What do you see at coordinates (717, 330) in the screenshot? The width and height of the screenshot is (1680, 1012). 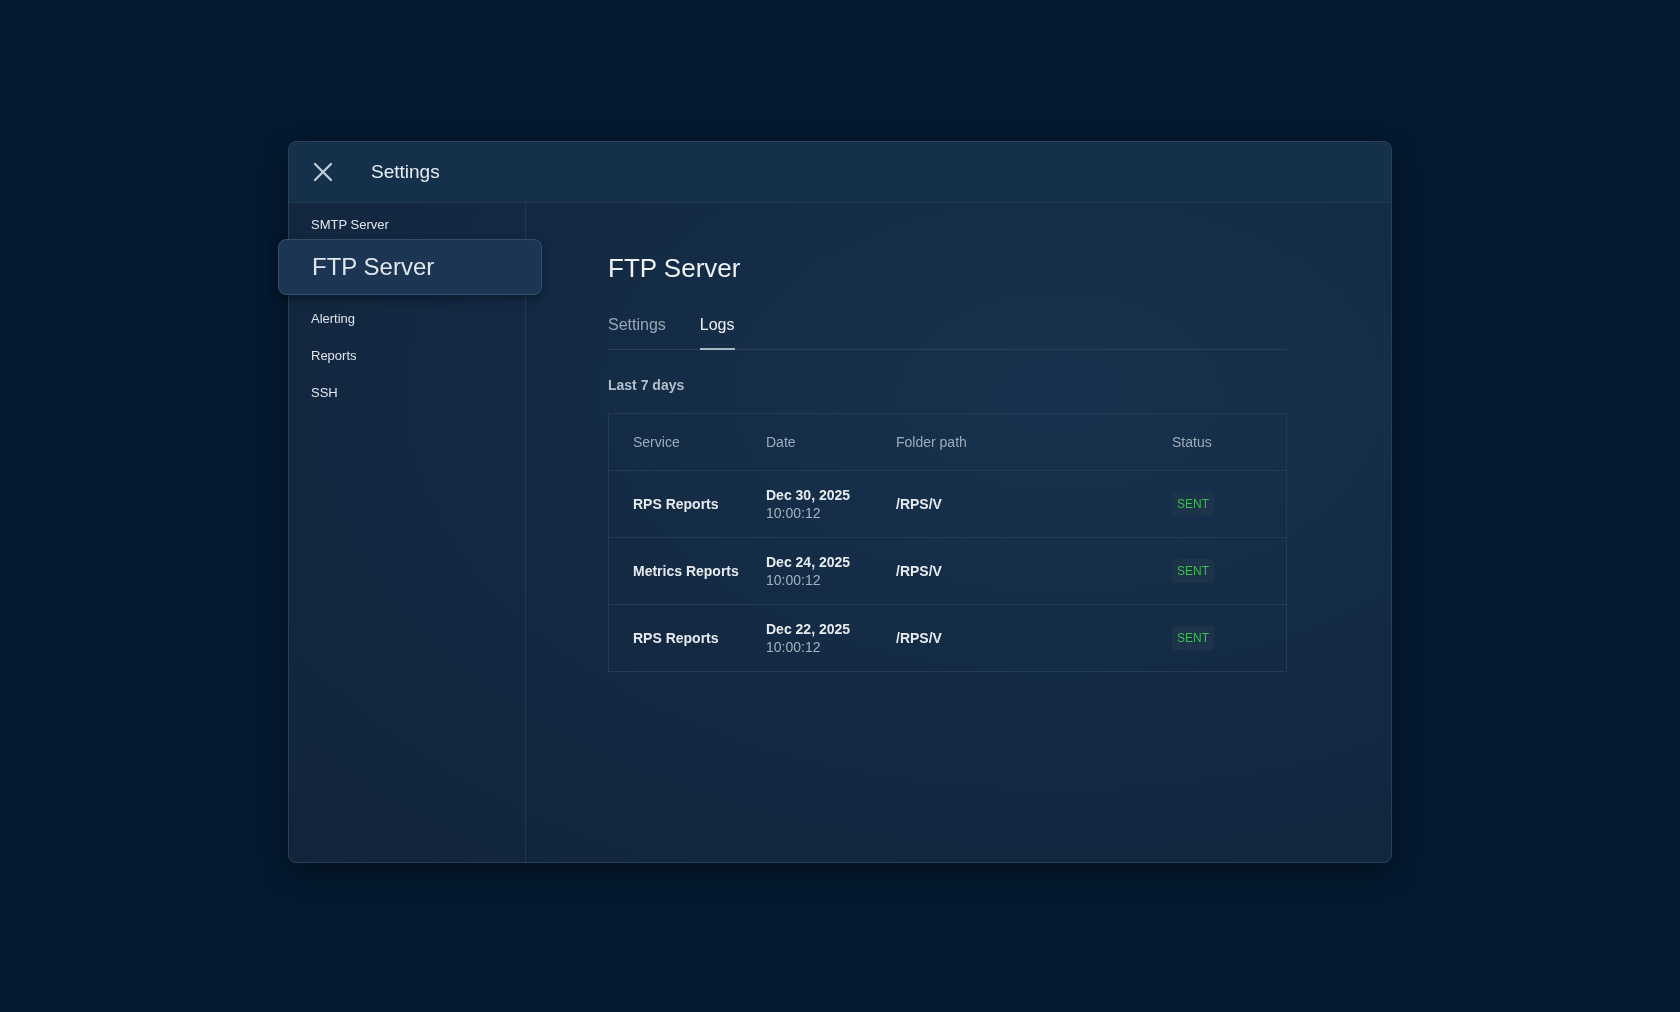 I see `tab: Logs` at bounding box center [717, 330].